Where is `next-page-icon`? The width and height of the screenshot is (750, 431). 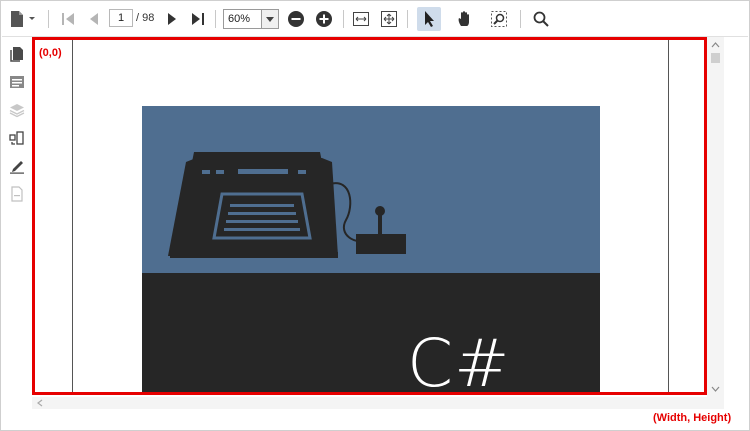 next-page-icon is located at coordinates (172, 19).